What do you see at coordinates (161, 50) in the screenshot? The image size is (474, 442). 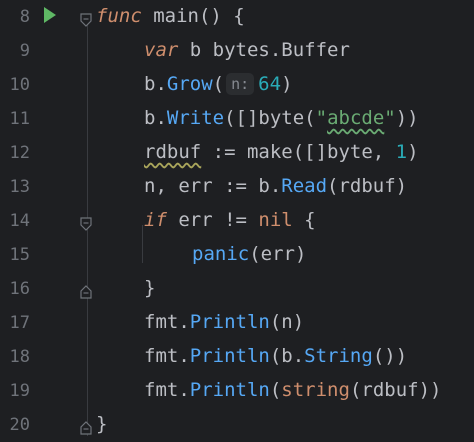 I see `code-token: var` at bounding box center [161, 50].